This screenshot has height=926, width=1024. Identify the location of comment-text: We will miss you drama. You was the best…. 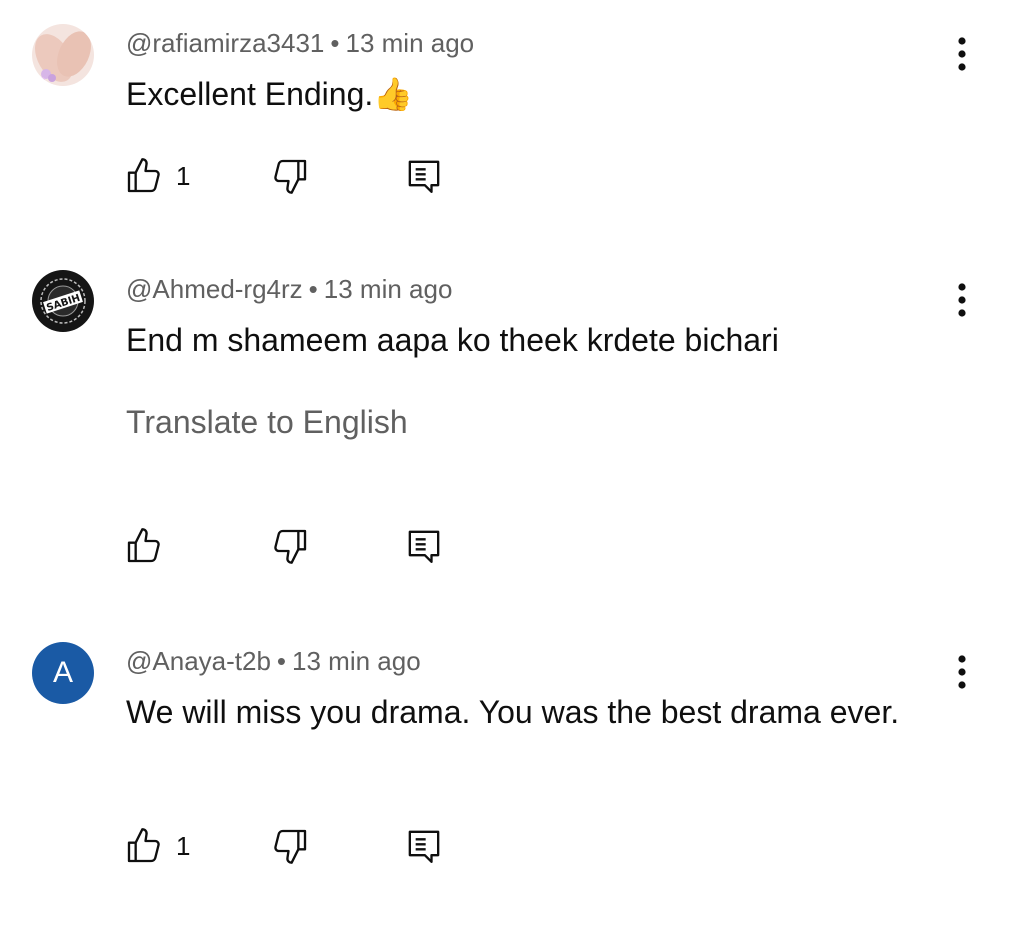
(513, 712).